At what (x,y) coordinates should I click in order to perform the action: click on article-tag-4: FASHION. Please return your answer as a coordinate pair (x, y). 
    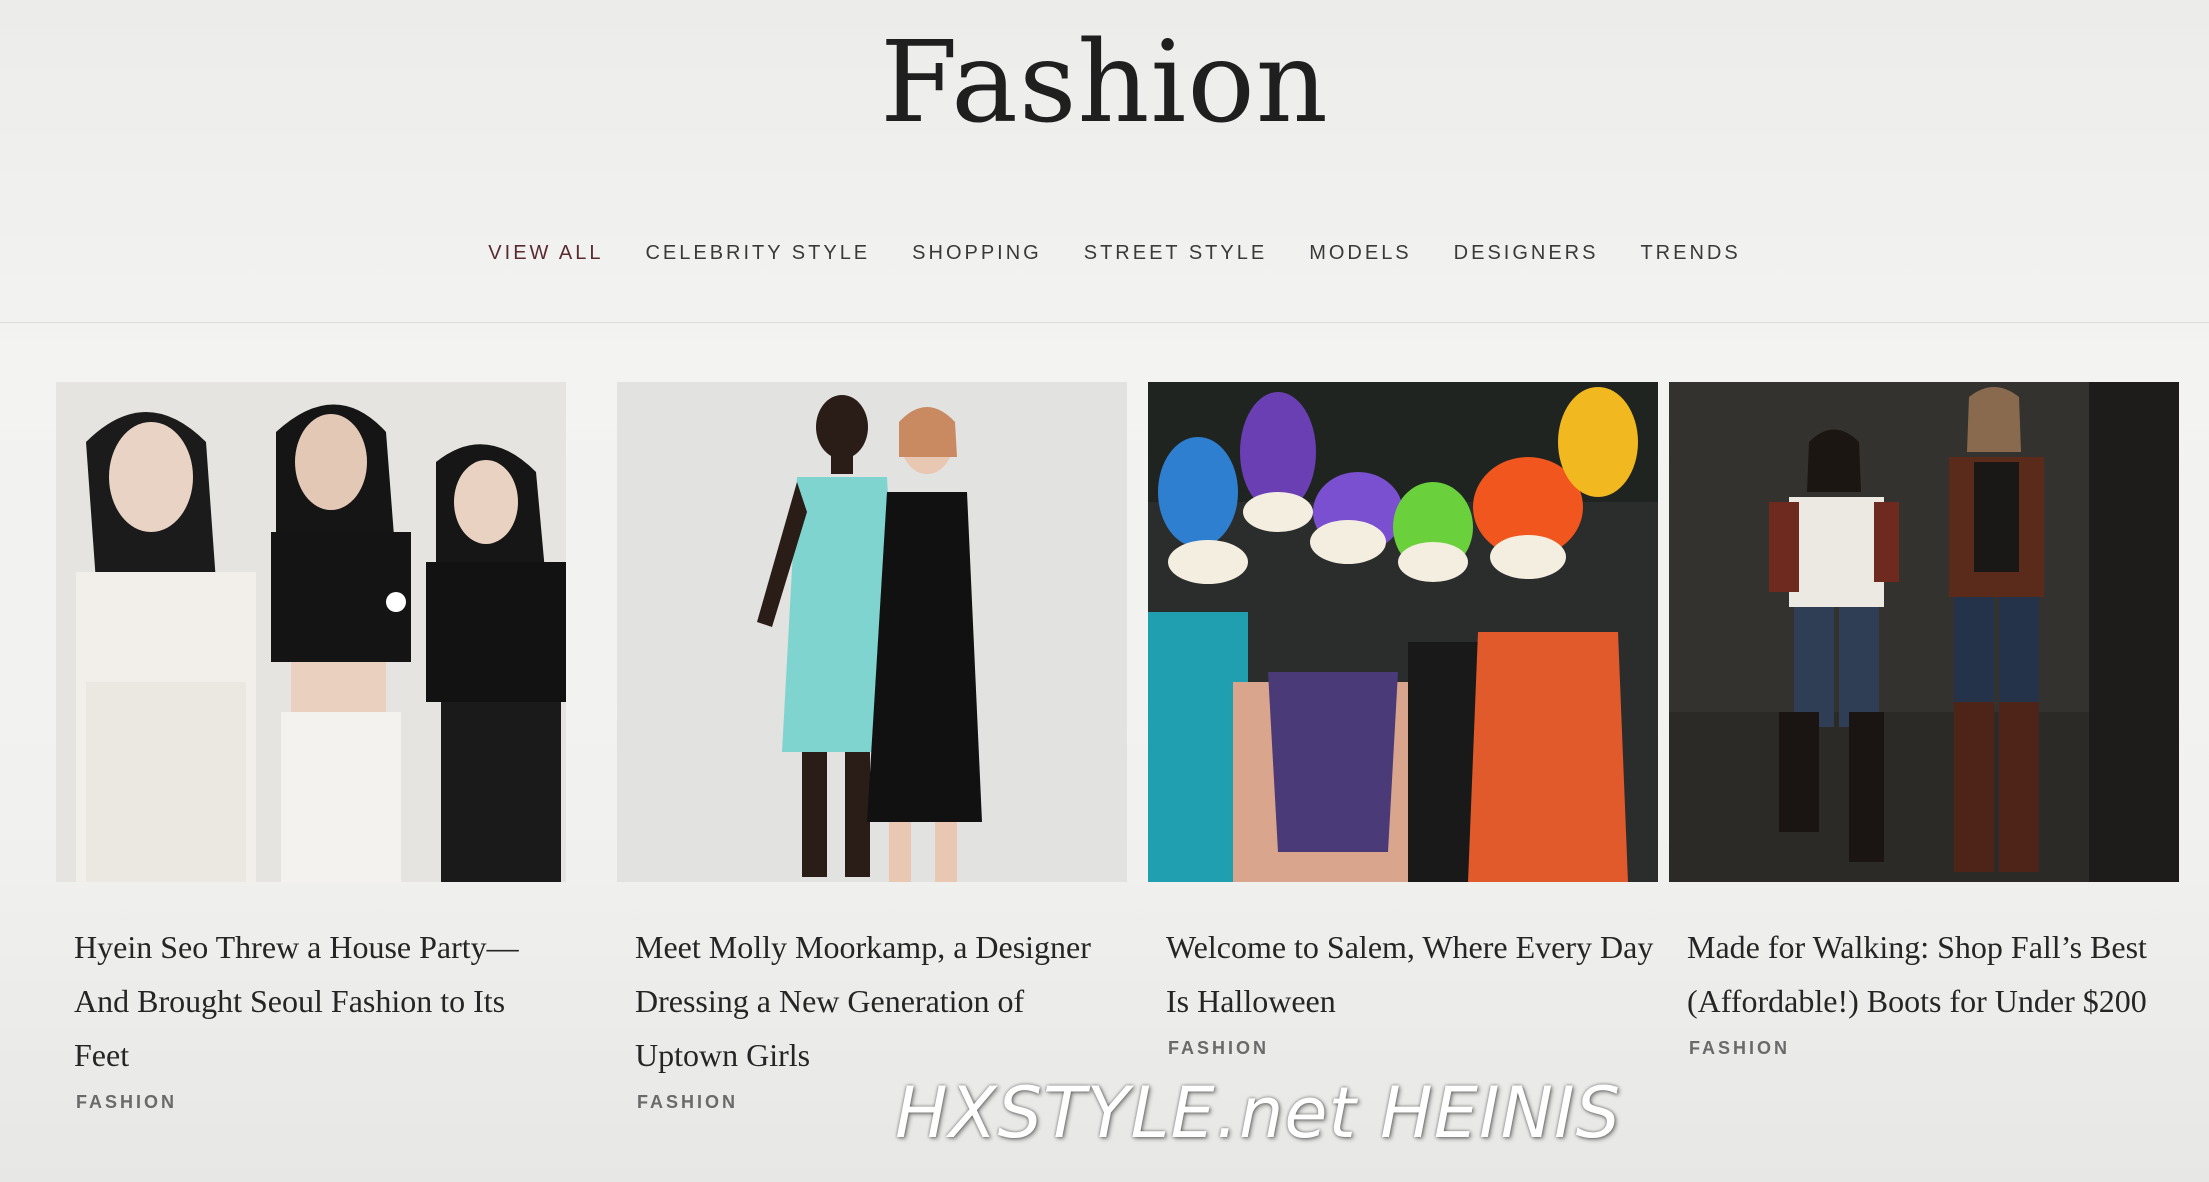
    Looking at the image, I should click on (1924, 1048).